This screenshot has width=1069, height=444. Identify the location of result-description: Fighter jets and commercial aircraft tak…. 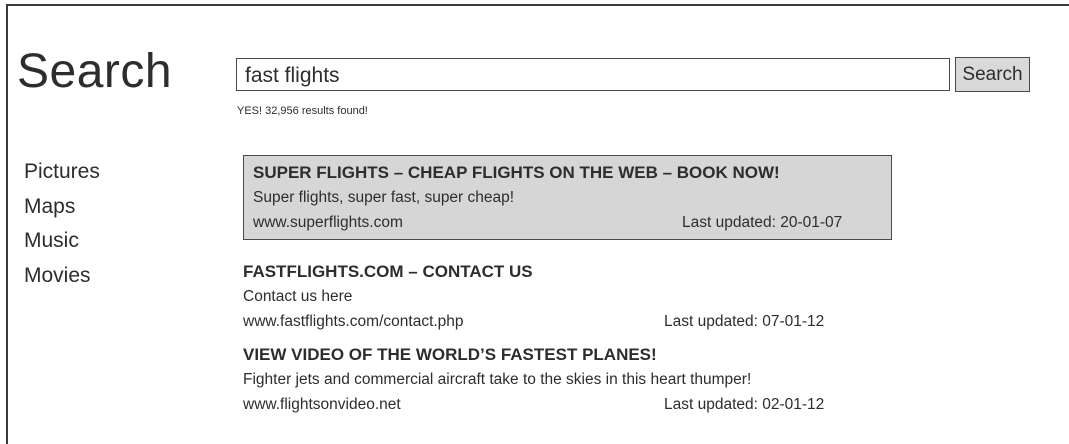
(497, 379).